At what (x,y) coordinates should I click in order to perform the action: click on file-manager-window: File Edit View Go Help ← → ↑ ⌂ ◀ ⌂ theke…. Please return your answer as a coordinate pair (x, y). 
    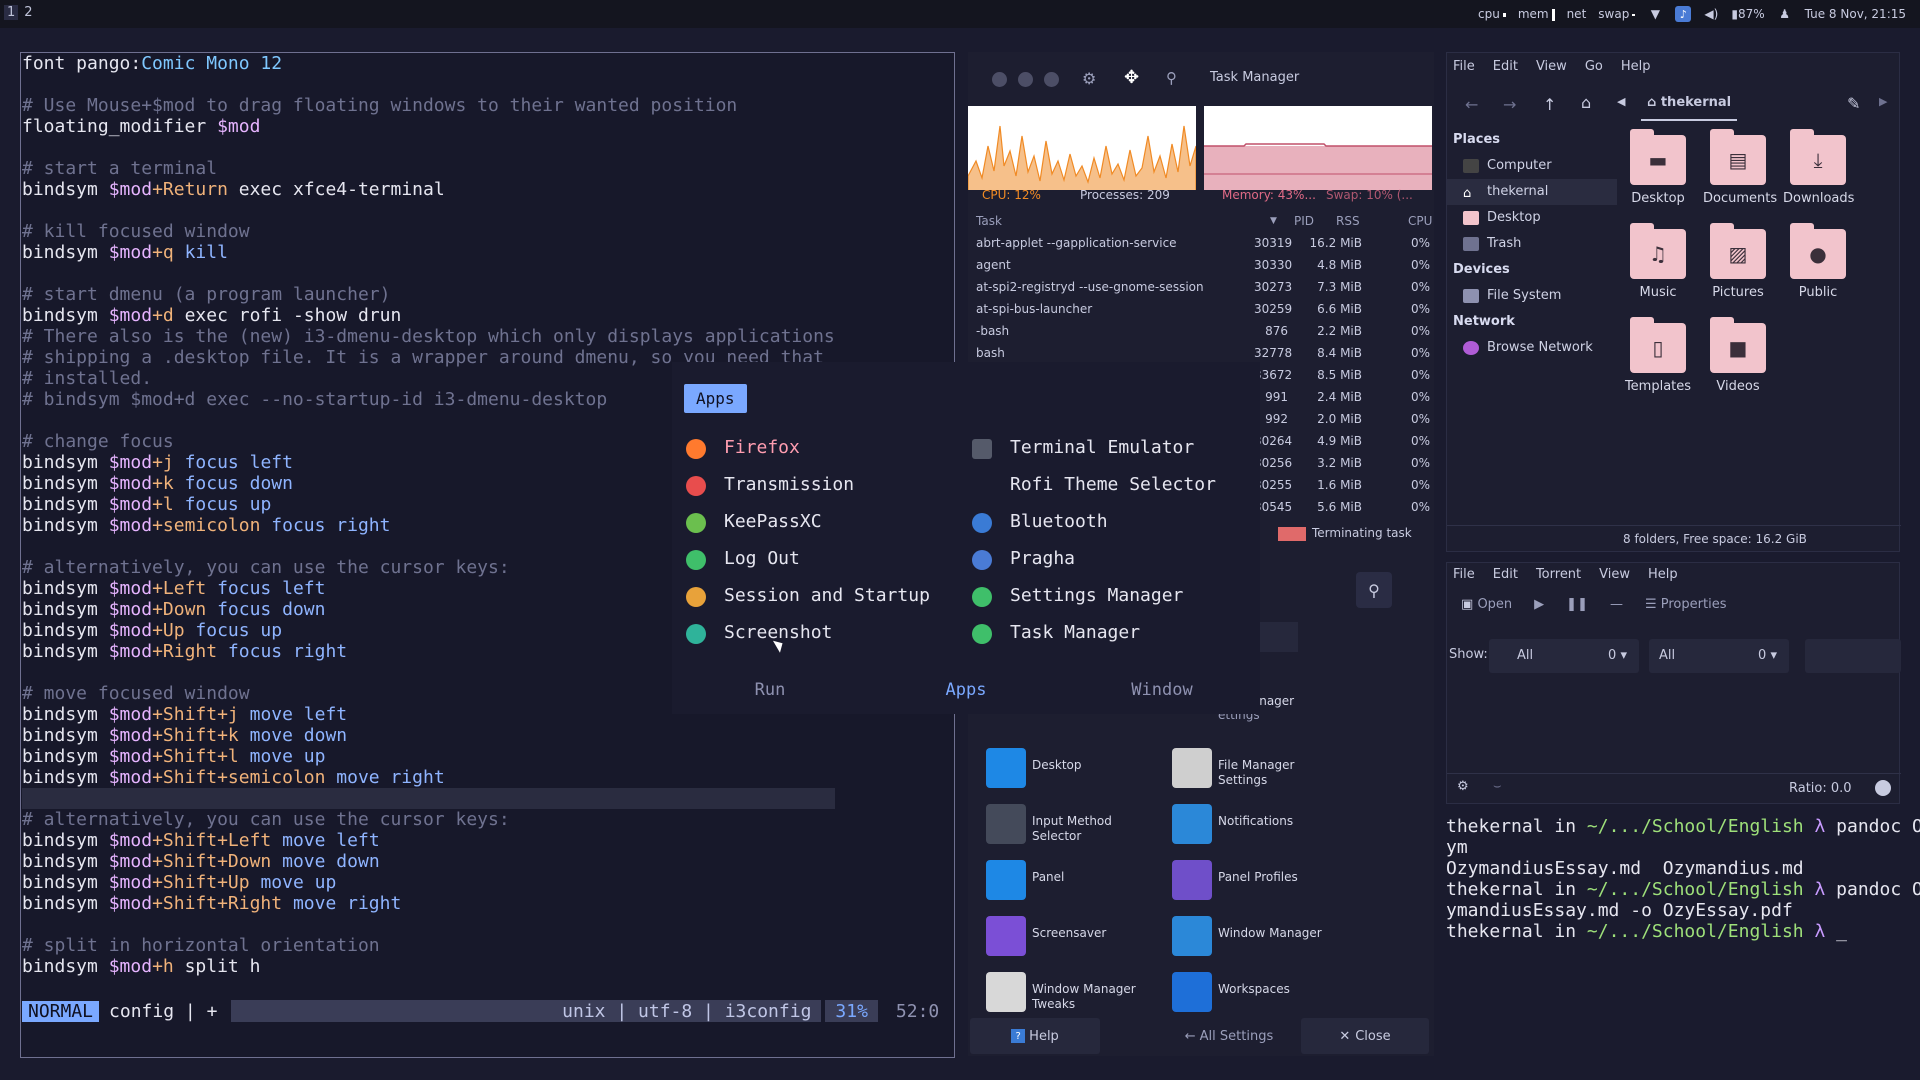
    Looking at the image, I should click on (1673, 302).